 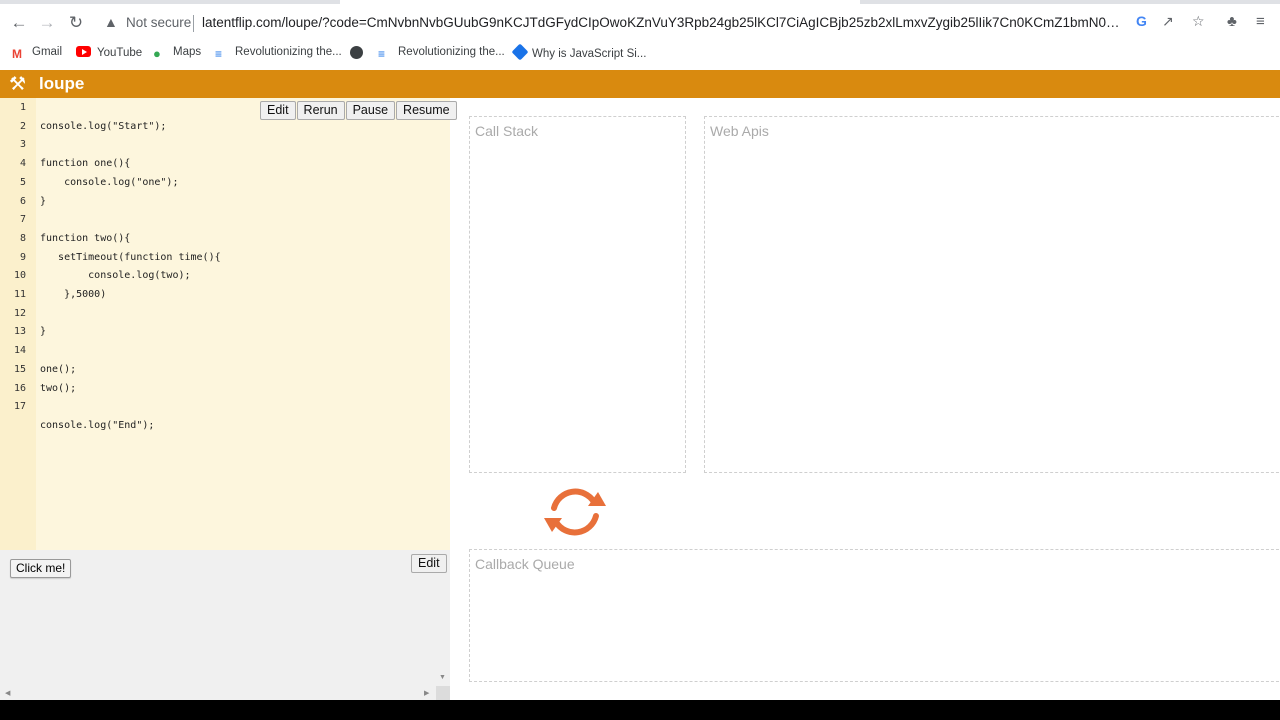 What do you see at coordinates (225, 351) in the screenshot?
I see `code-line: 14` at bounding box center [225, 351].